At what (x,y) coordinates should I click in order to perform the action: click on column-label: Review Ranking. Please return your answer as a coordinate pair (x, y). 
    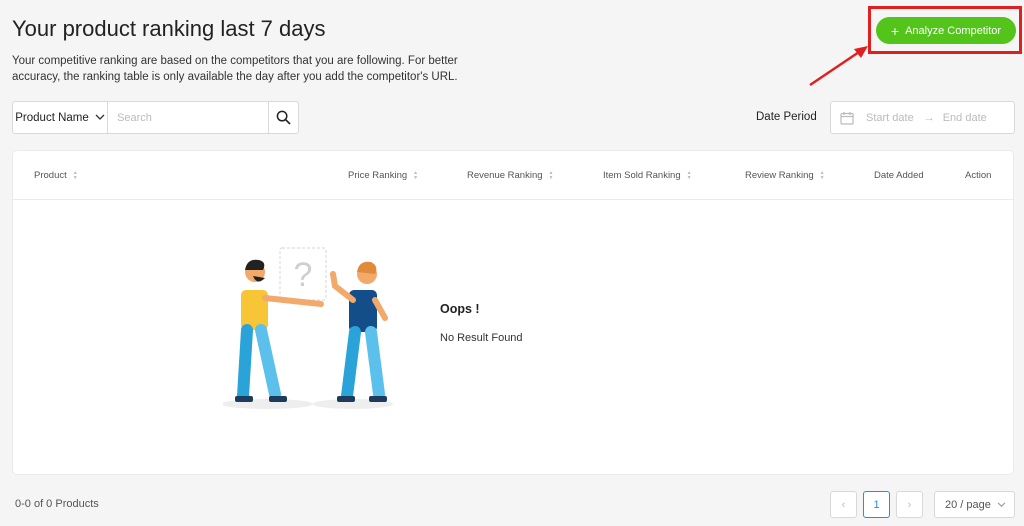
    Looking at the image, I should click on (779, 175).